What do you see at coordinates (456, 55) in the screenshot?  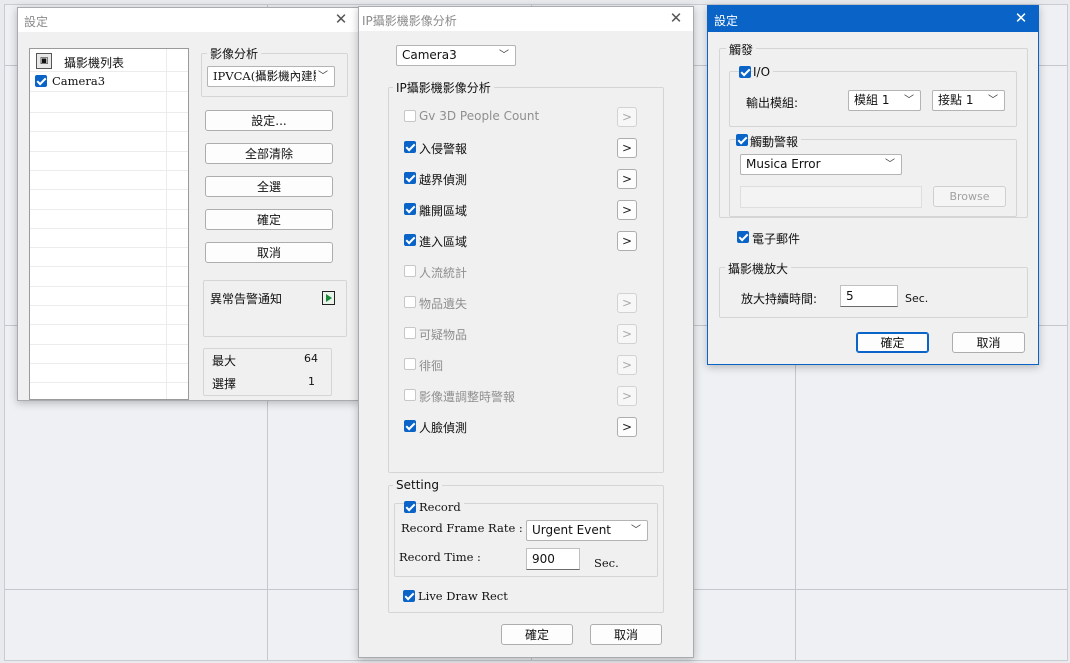 I see `camera-select: Camera3 ﹀` at bounding box center [456, 55].